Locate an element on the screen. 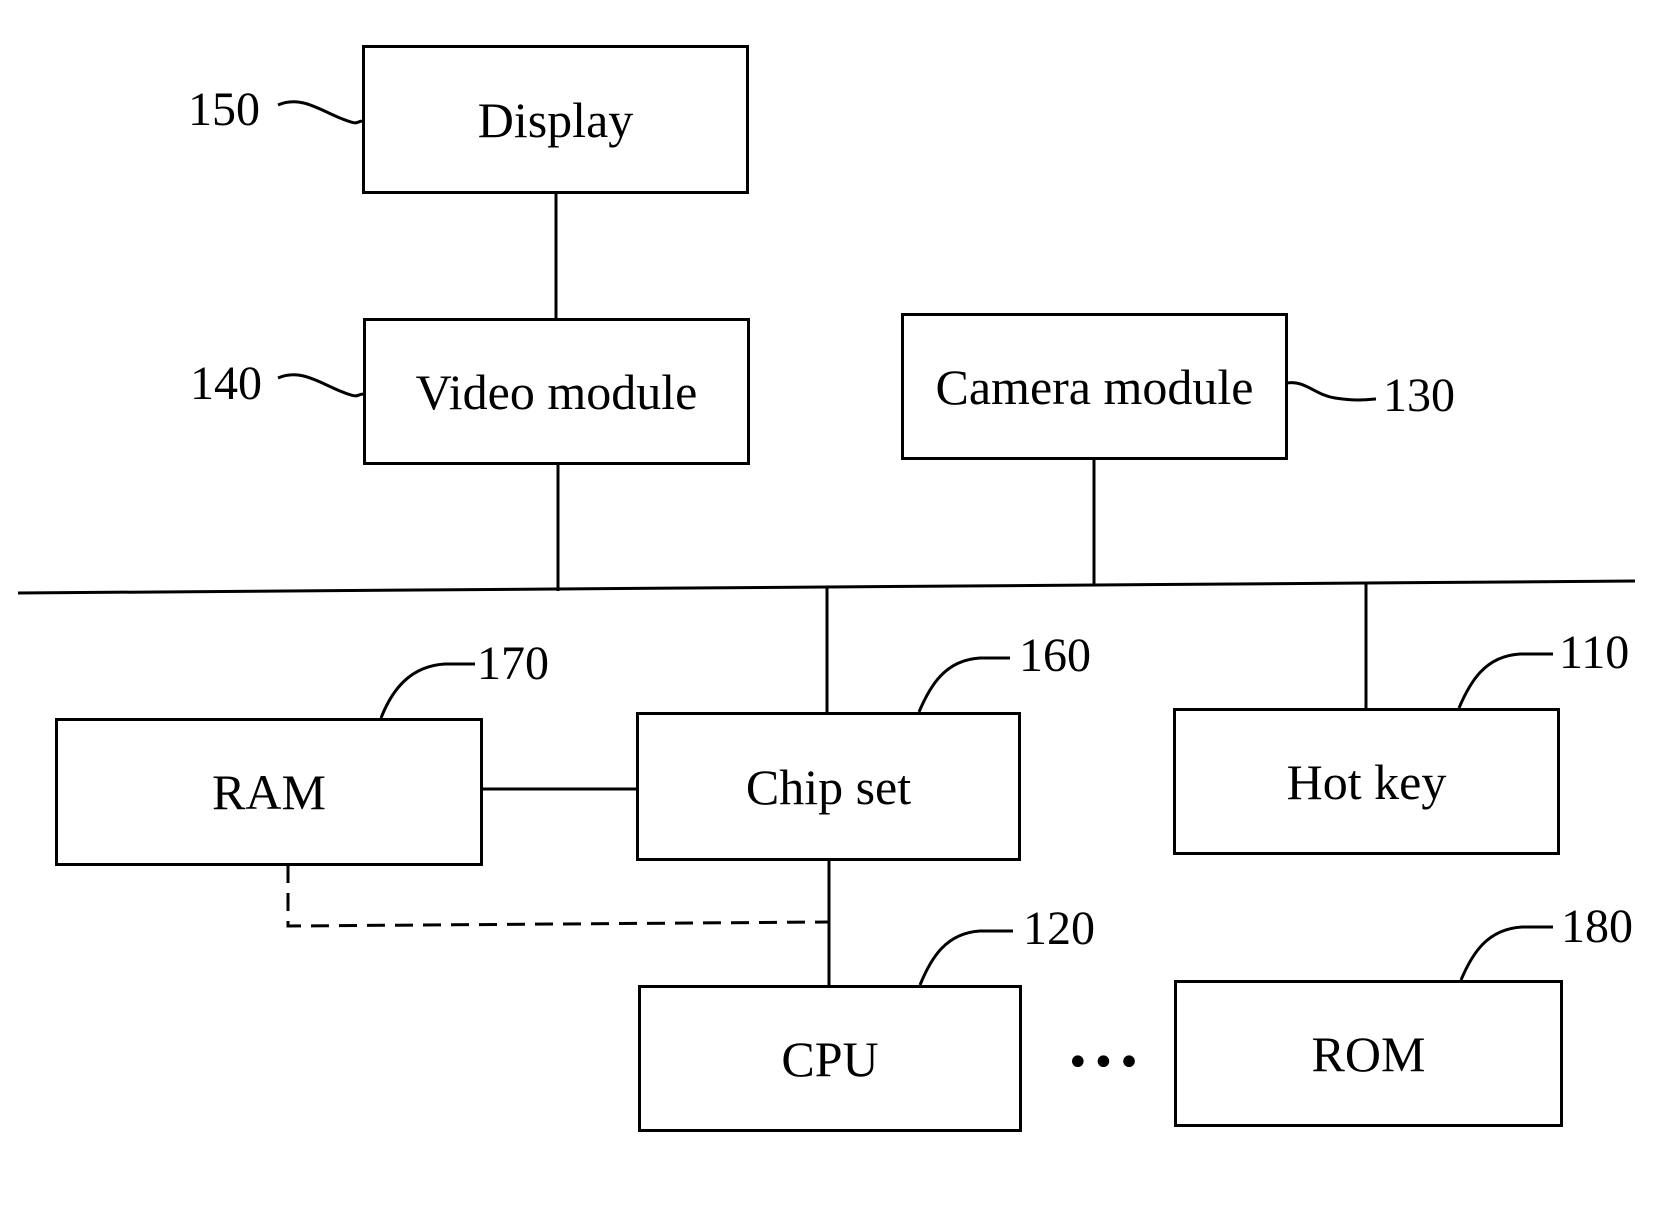  ref-160: 160 is located at coordinates (1055, 655).